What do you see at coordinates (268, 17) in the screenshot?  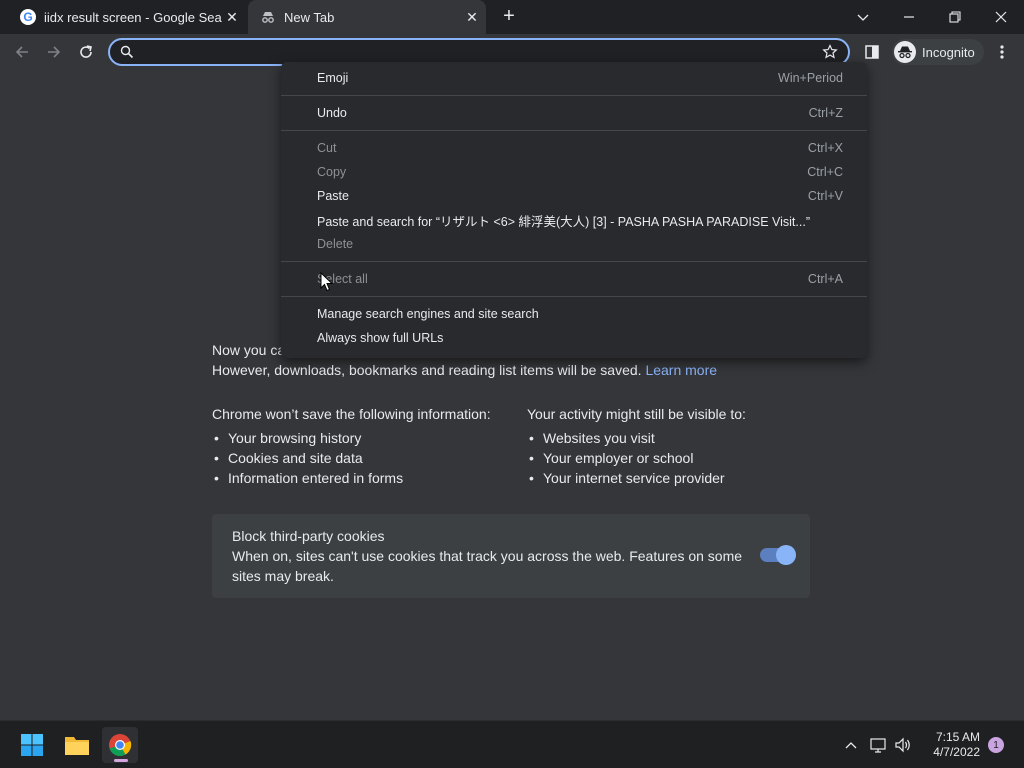 I see `incognito-icon` at bounding box center [268, 17].